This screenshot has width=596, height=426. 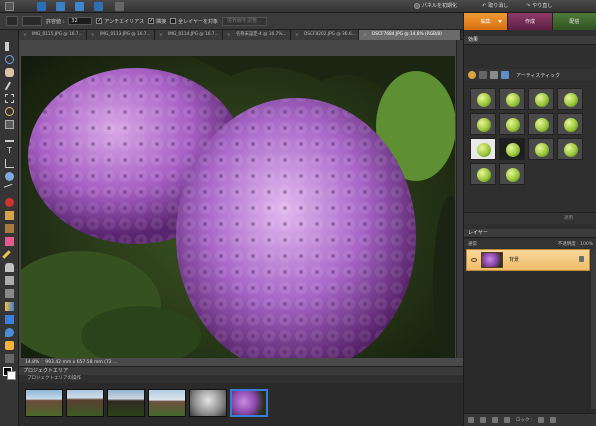 What do you see at coordinates (9, 72) in the screenshot?
I see `hand-tool-icon` at bounding box center [9, 72].